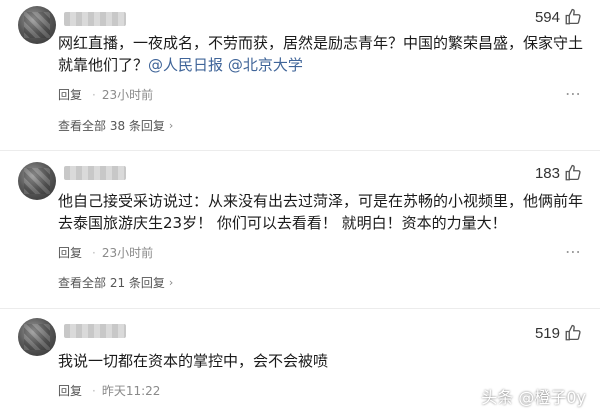  I want to click on view-replies-label: 查看全部 38 条回复, so click(111, 126).